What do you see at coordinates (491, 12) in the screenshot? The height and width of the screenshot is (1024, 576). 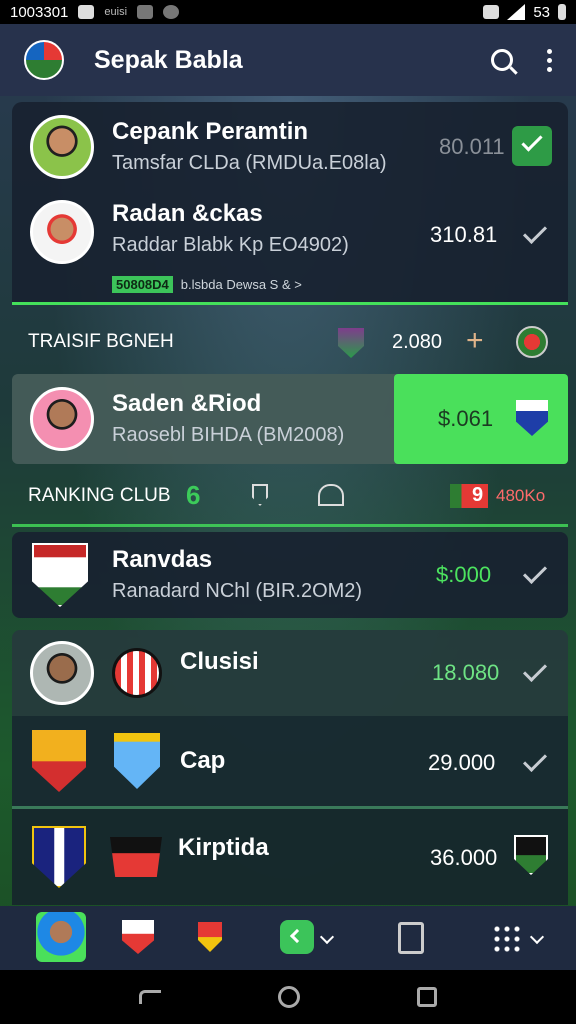 I see `alarm-icon` at bounding box center [491, 12].